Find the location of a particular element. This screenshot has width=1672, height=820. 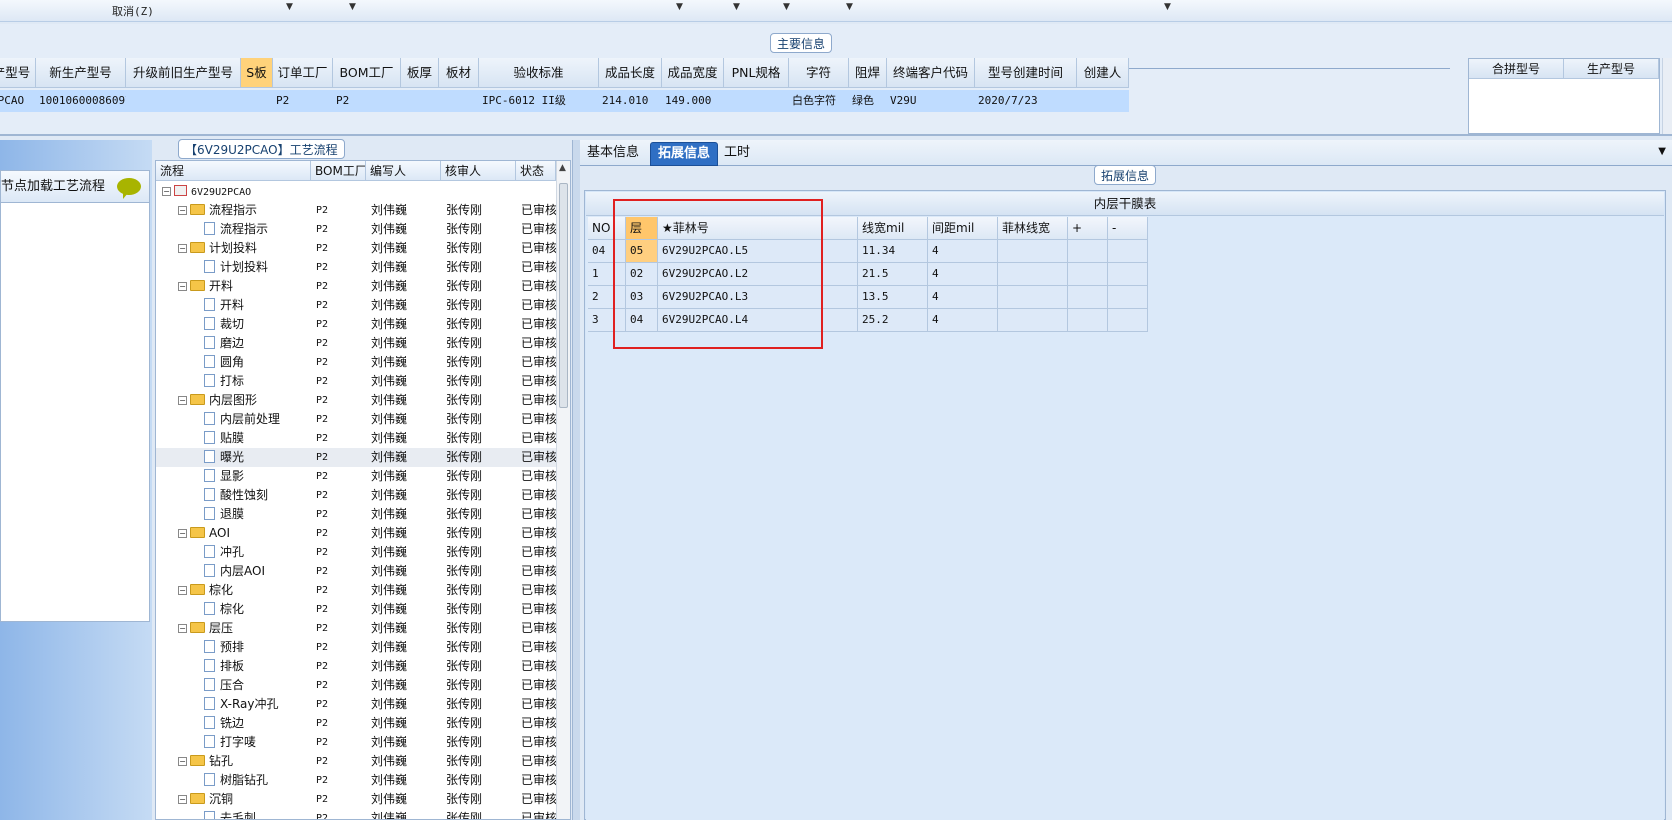

tree-node: 棕化 is located at coordinates (233, 609).